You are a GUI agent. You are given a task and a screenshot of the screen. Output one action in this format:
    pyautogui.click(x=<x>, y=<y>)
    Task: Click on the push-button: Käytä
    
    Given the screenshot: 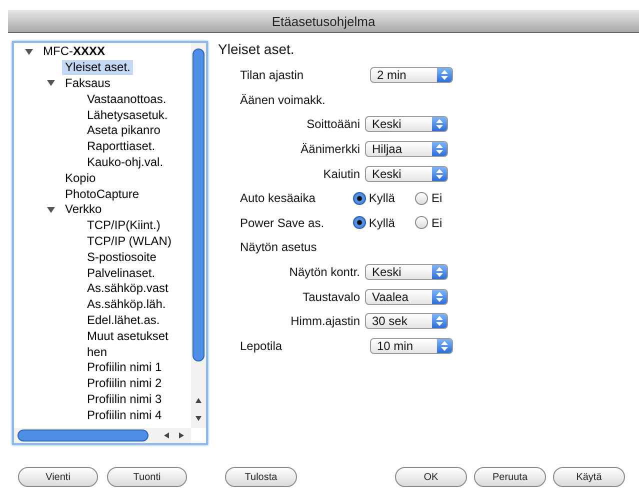 What is the action you would take?
    pyautogui.click(x=589, y=477)
    